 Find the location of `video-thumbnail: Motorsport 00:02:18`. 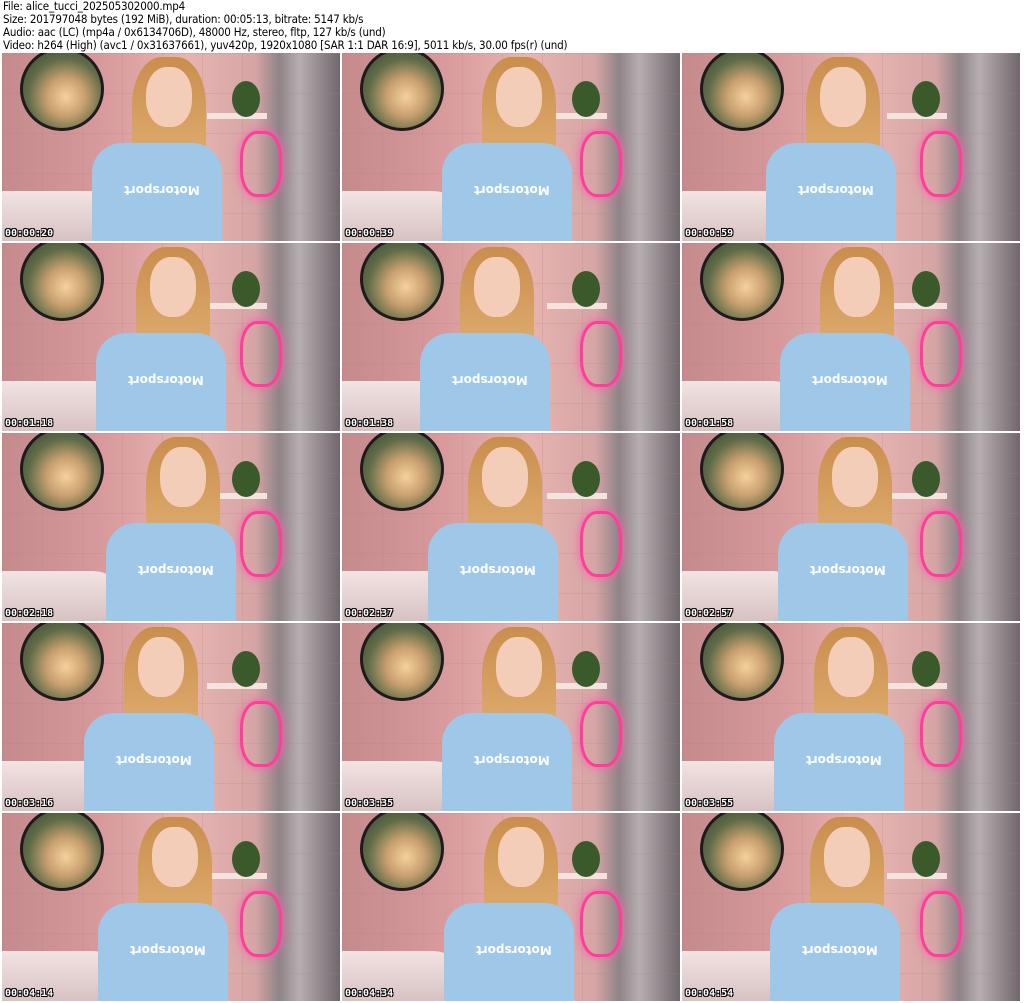

video-thumbnail: Motorsport 00:02:18 is located at coordinates (171, 527).